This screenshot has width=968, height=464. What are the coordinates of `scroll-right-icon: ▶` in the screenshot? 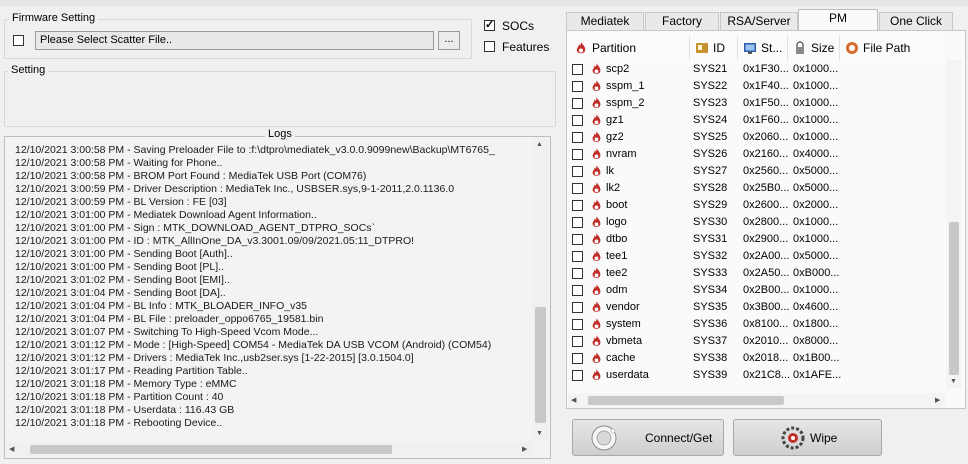 It's located at (524, 449).